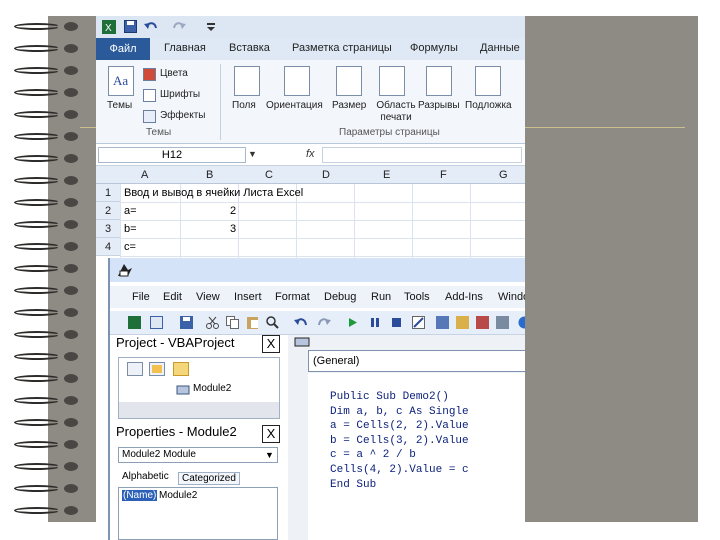 The width and height of the screenshot is (720, 540). Describe the element at coordinates (386, 175) in the screenshot. I see `column-header: E` at that location.